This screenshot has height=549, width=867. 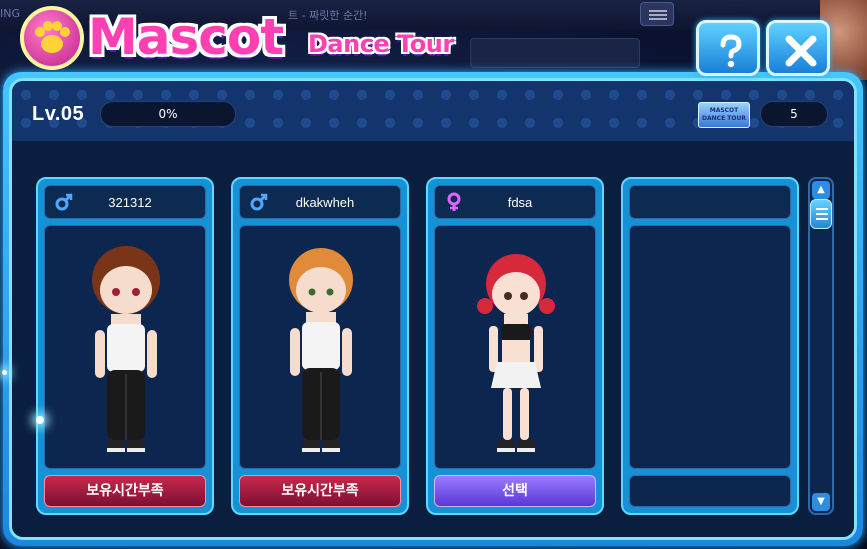 I want to click on background-bar, so click(x=555, y=53).